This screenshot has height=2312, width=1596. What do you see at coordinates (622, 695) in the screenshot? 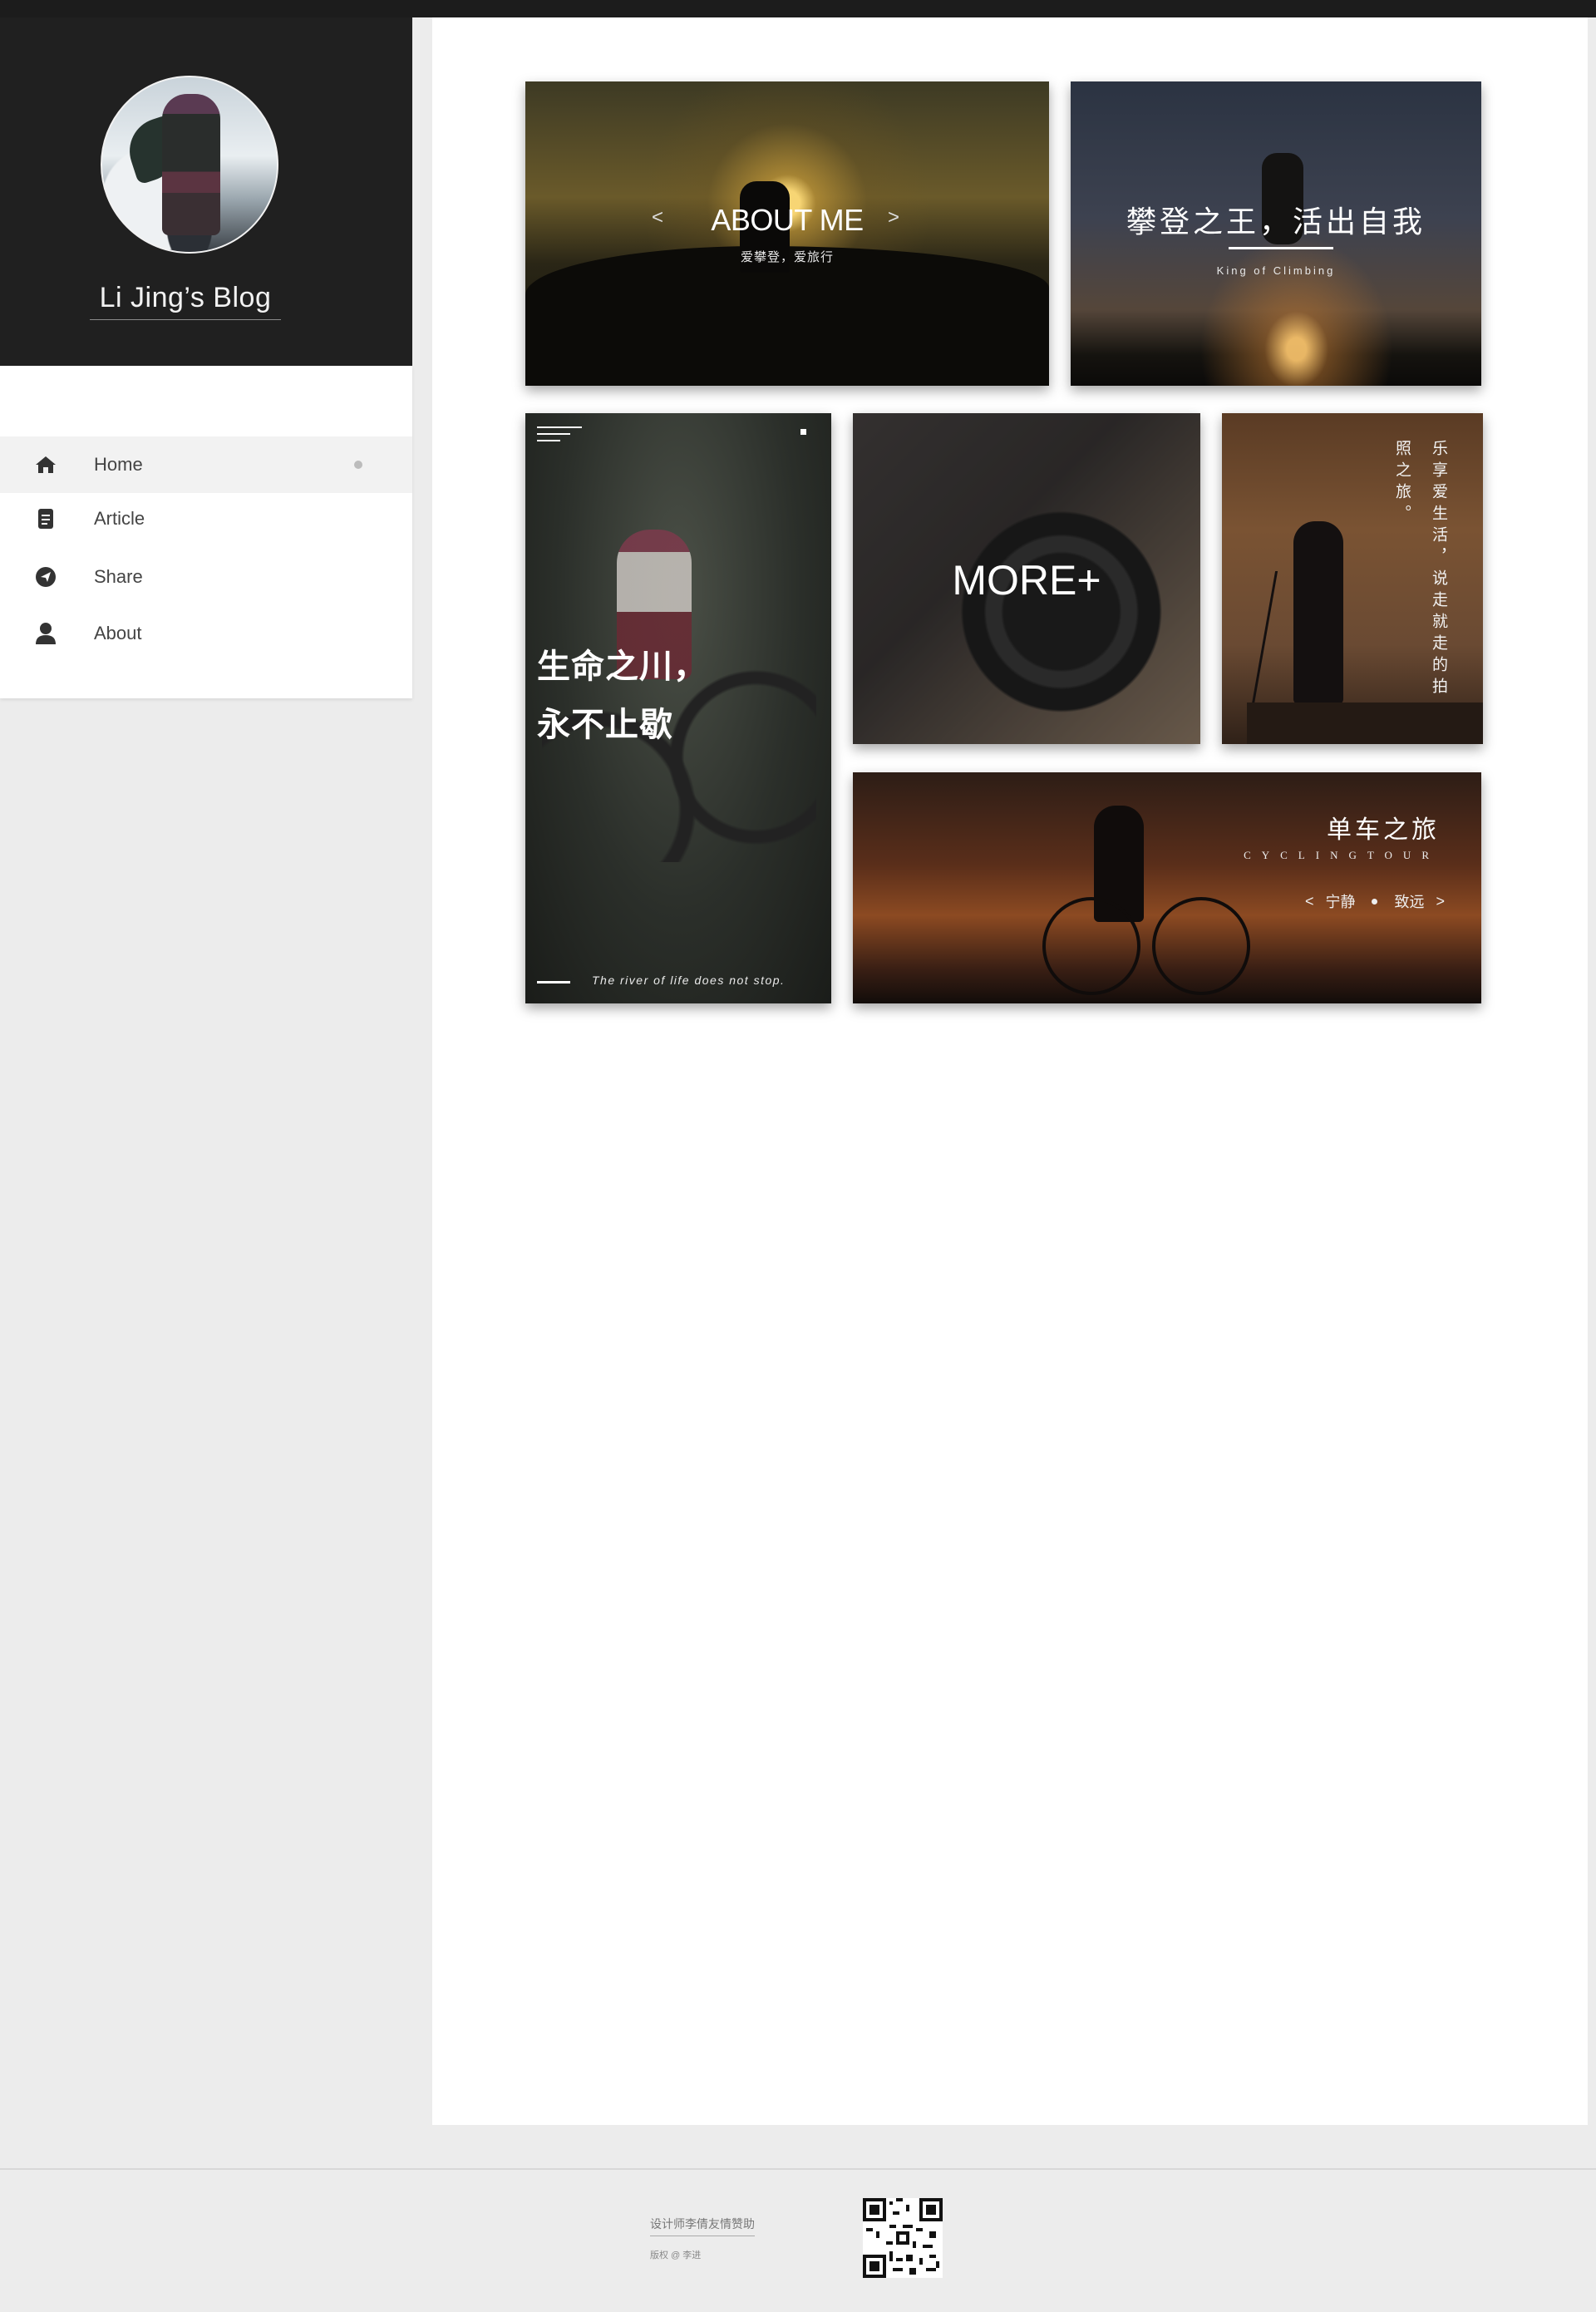
I see `motocross-title: 生命之川， 永不止歇` at bounding box center [622, 695].